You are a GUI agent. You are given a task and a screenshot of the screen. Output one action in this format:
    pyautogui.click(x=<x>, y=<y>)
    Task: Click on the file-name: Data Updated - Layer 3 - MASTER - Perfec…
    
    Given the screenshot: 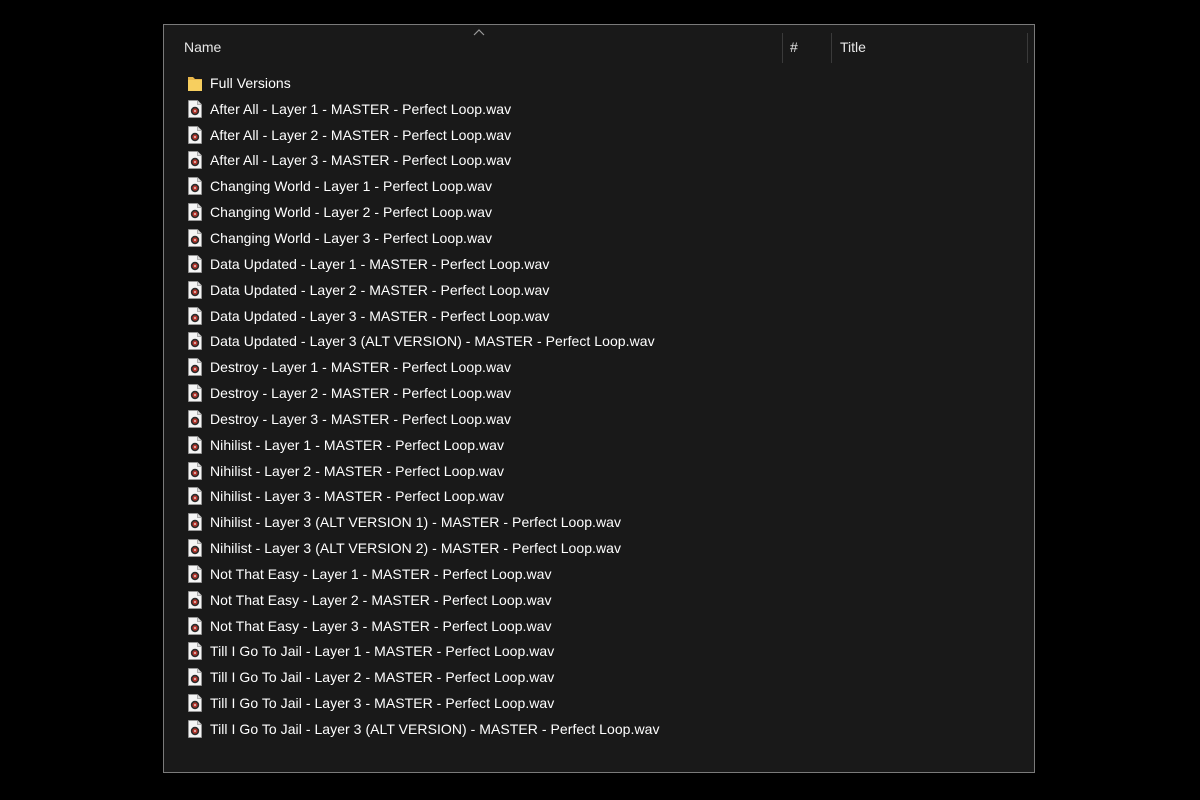 What is the action you would take?
    pyautogui.click(x=380, y=315)
    